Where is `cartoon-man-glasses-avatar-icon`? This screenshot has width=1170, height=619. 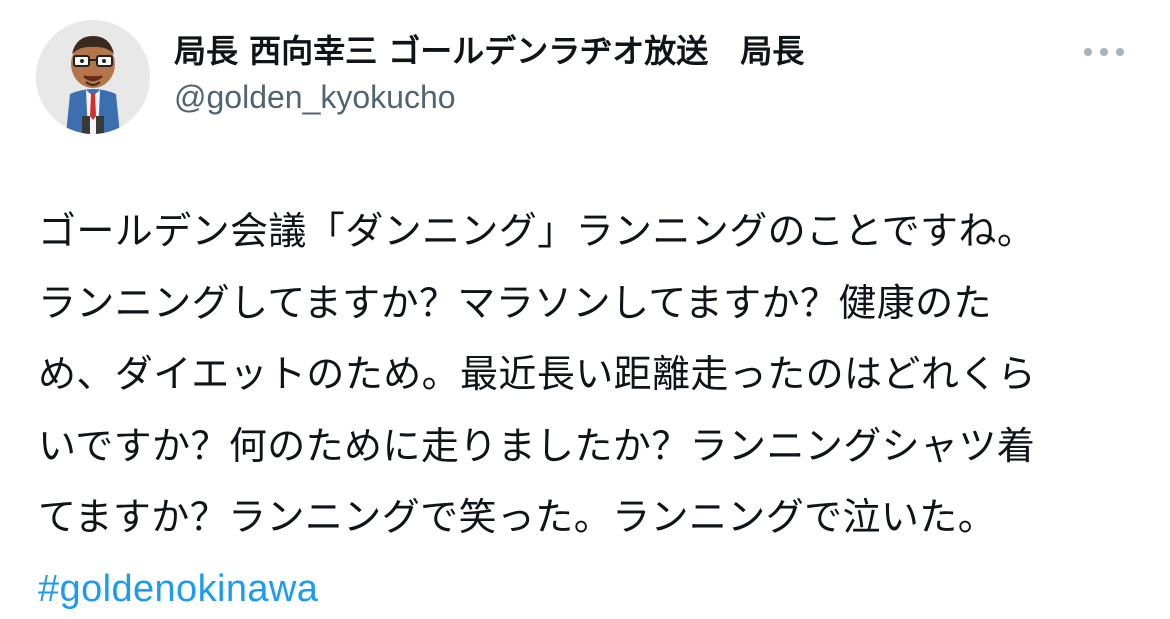 cartoon-man-glasses-avatar-icon is located at coordinates (93, 77).